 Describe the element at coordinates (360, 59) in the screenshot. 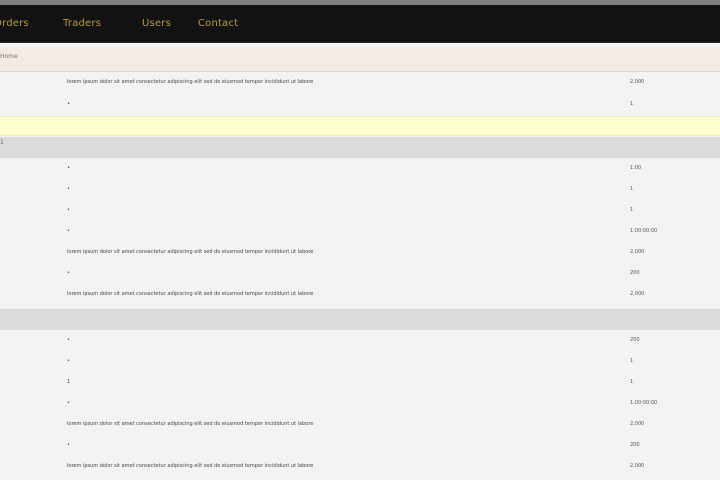

I see `breadcrumb: Home` at that location.